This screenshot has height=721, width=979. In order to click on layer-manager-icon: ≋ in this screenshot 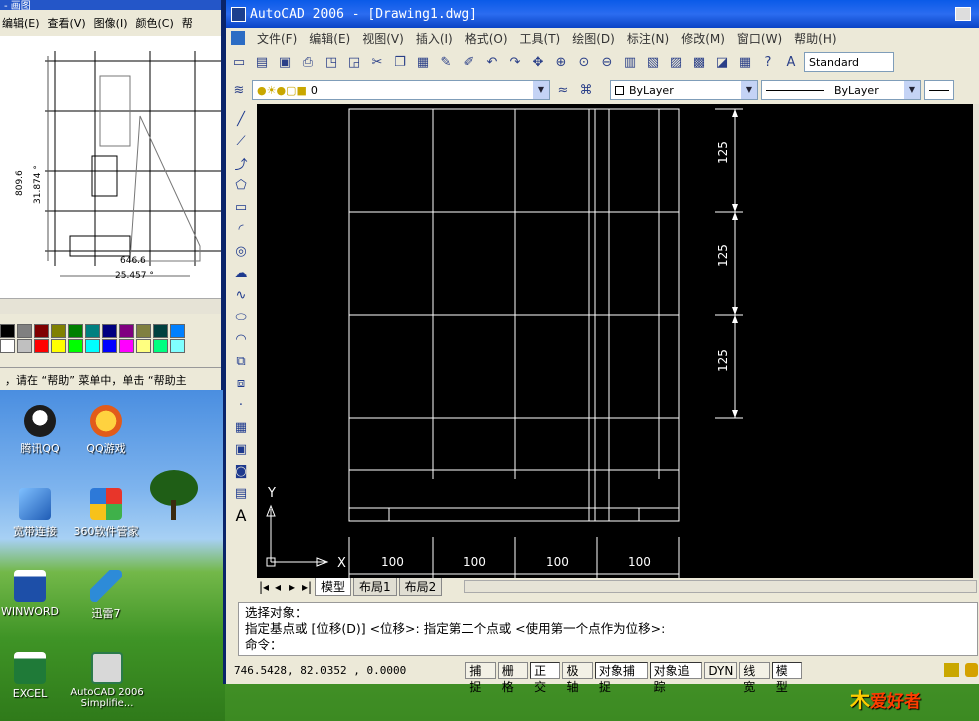, I will do `click(239, 90)`.